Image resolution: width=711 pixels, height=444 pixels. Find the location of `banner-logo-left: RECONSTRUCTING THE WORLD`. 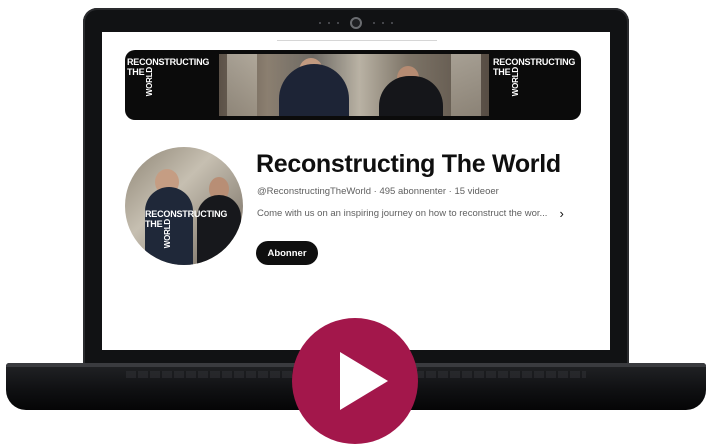

banner-logo-left: RECONSTRUCTING THE WORLD is located at coordinates (168, 76).